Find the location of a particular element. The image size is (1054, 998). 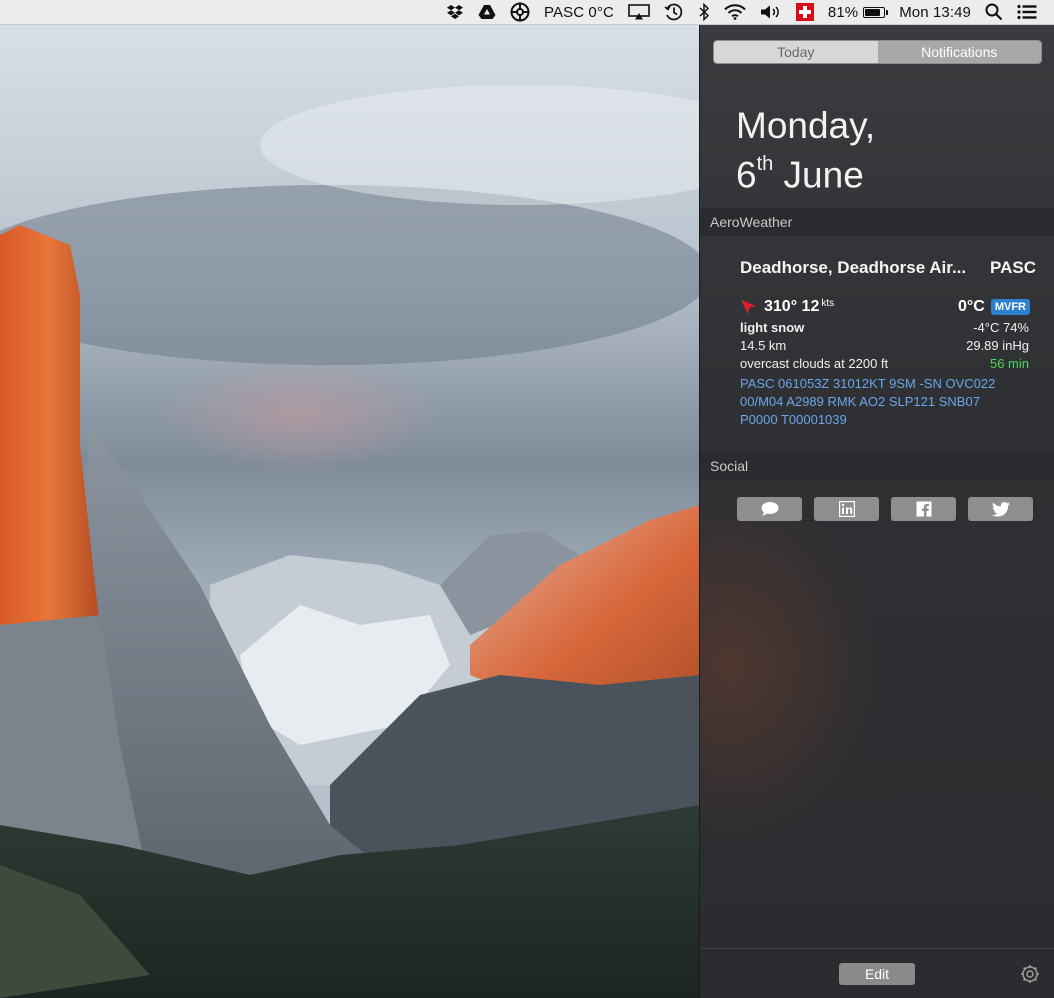

spotlight-search-icon is located at coordinates (994, 12).